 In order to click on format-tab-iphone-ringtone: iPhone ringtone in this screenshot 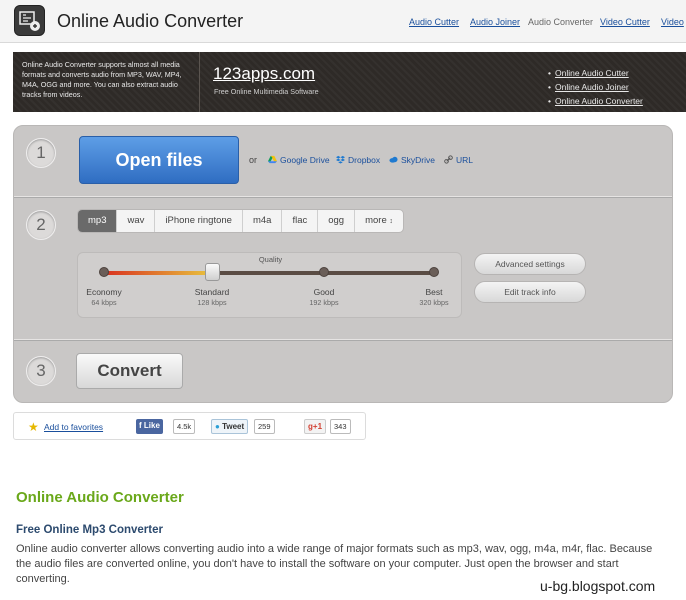, I will do `click(199, 221)`.